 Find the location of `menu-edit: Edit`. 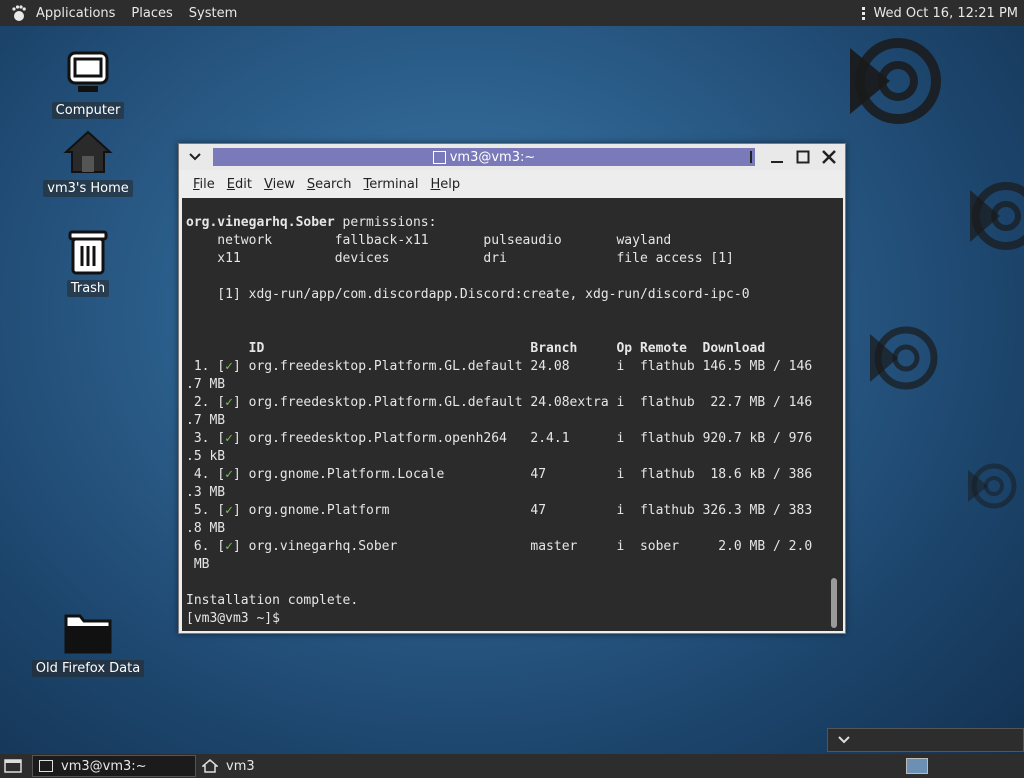

menu-edit: Edit is located at coordinates (239, 184).